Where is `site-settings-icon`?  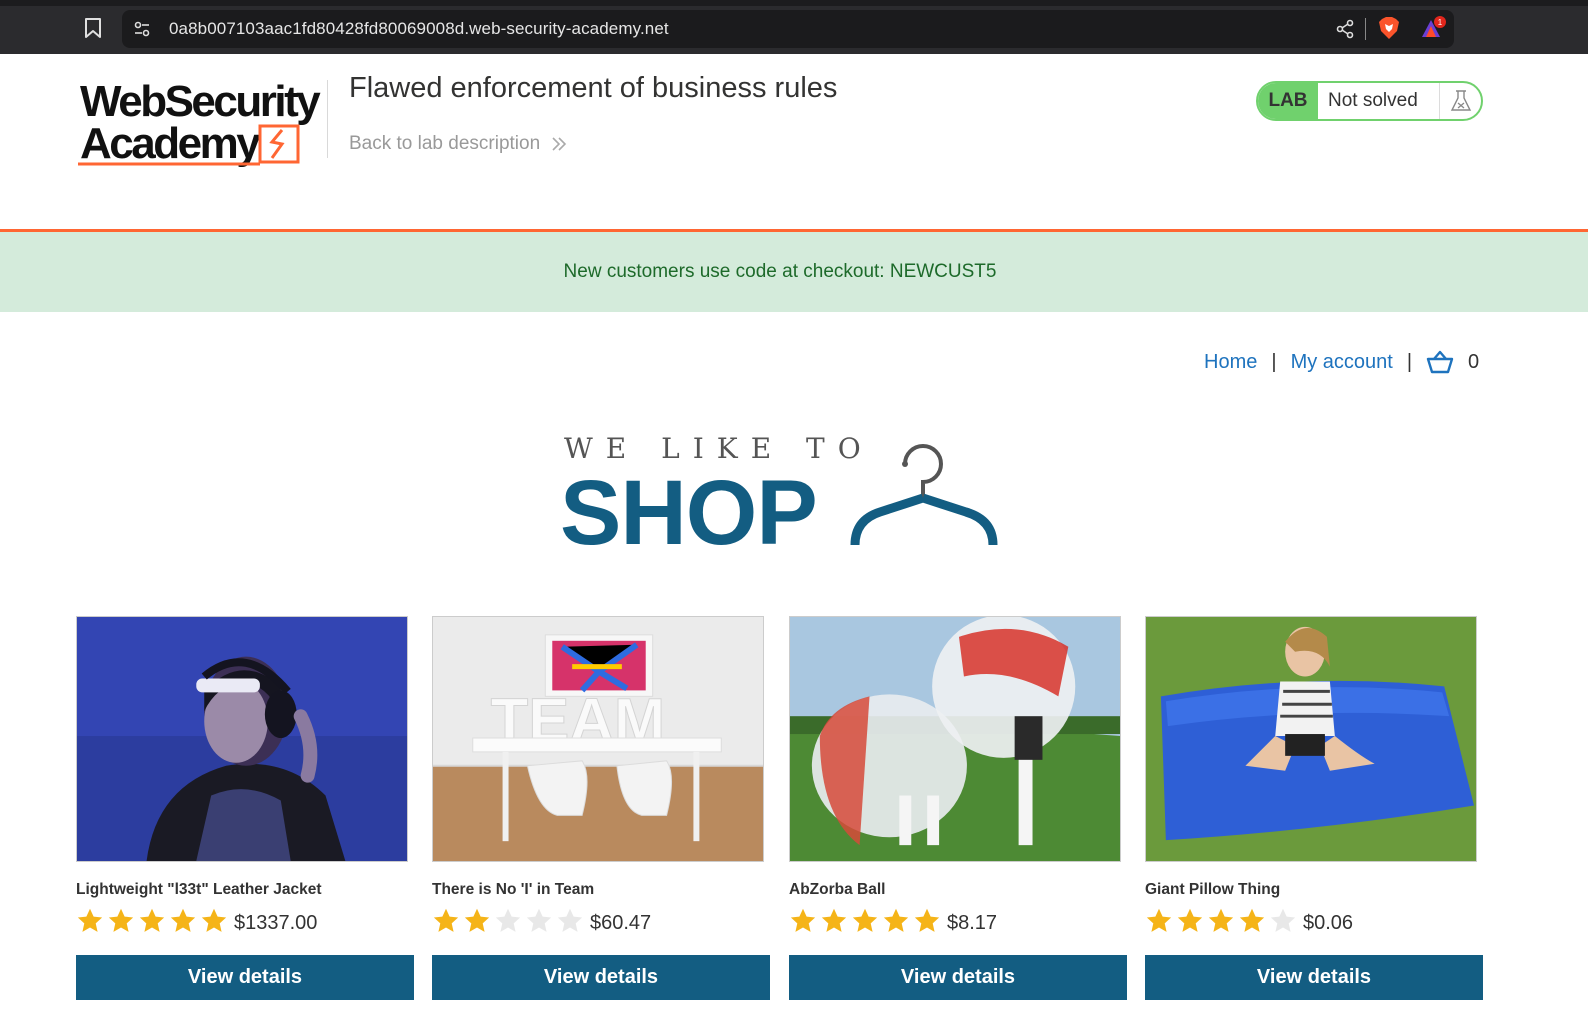 site-settings-icon is located at coordinates (142, 29).